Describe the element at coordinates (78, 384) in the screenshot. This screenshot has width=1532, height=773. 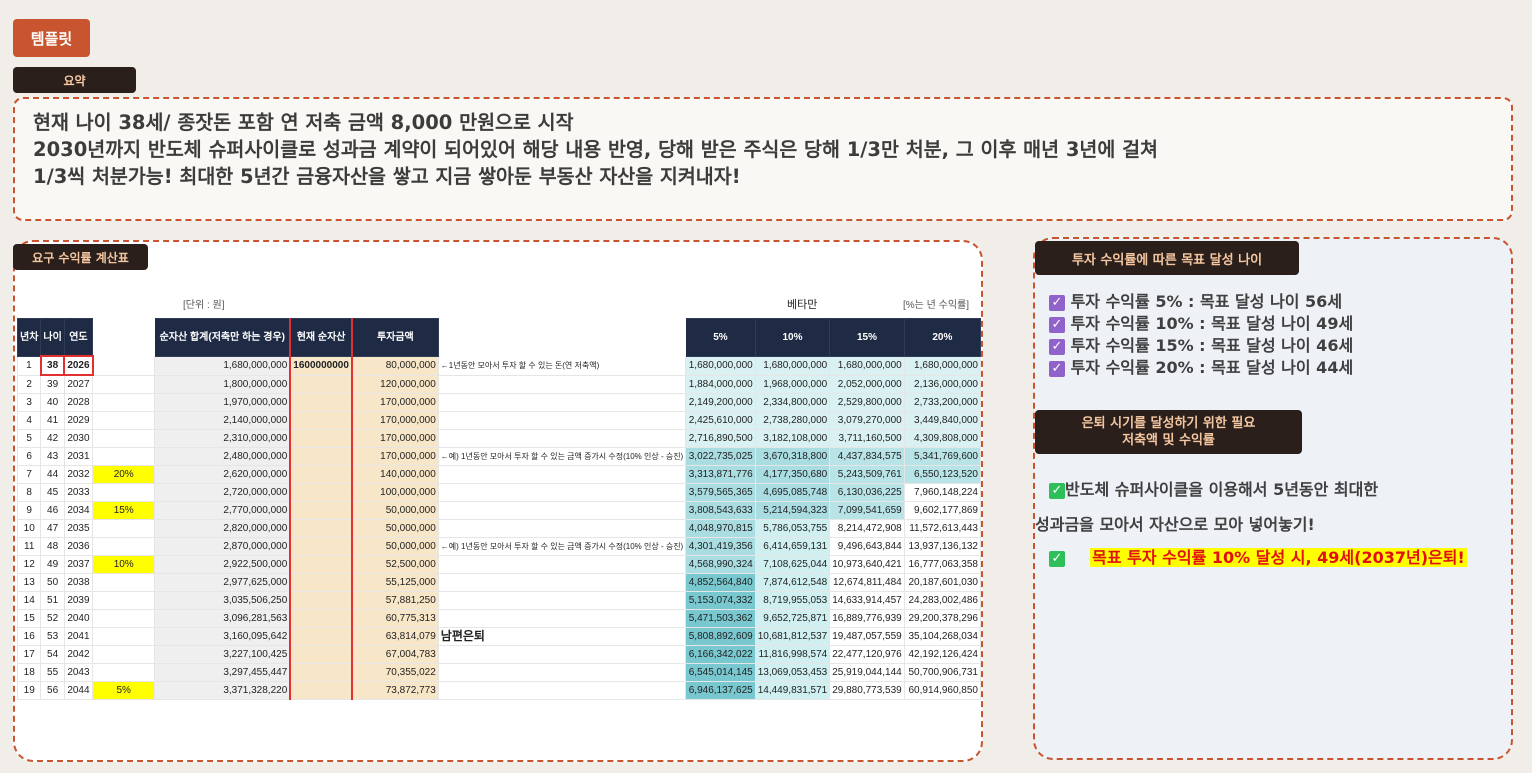
I see `table-cell: 2027` at that location.